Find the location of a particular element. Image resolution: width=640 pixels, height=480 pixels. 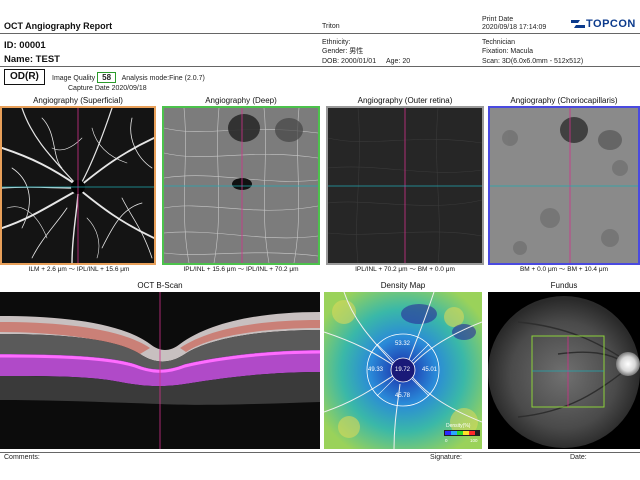

density-legend-min: 0 is located at coordinates (446, 440).